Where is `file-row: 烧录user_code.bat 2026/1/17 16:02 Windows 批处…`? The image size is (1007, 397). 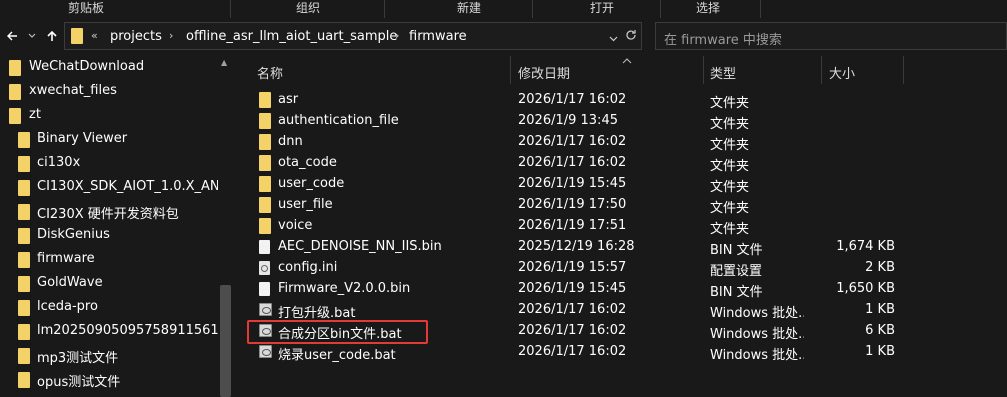 file-row: 烧录user_code.bat 2026/1/17 16:02 Windows 批处… is located at coordinates (588, 352).